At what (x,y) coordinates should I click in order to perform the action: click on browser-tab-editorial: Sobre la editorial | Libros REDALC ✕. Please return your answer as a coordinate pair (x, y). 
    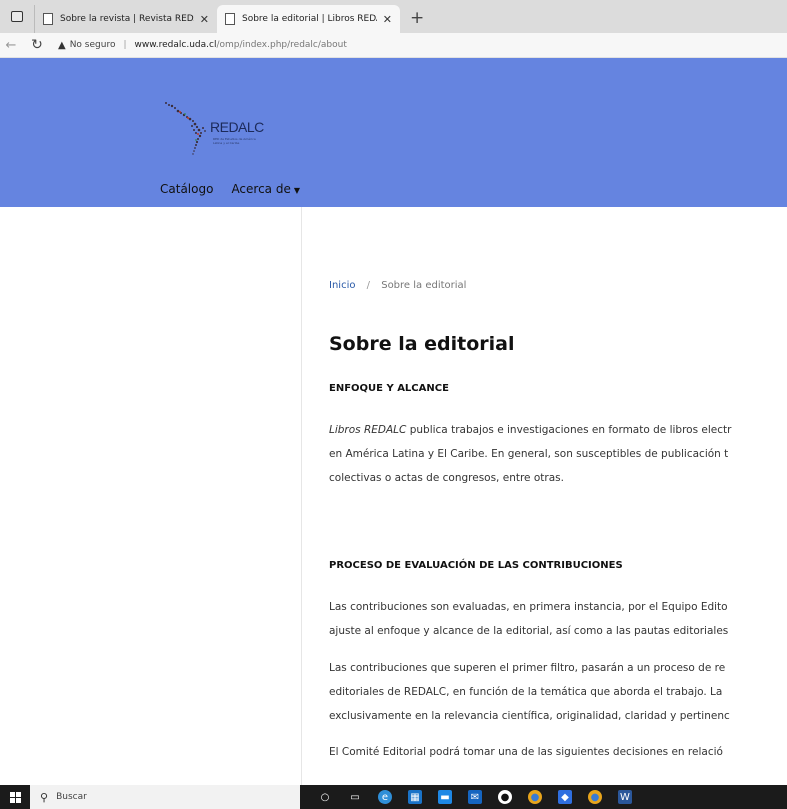
    Looking at the image, I should click on (308, 19).